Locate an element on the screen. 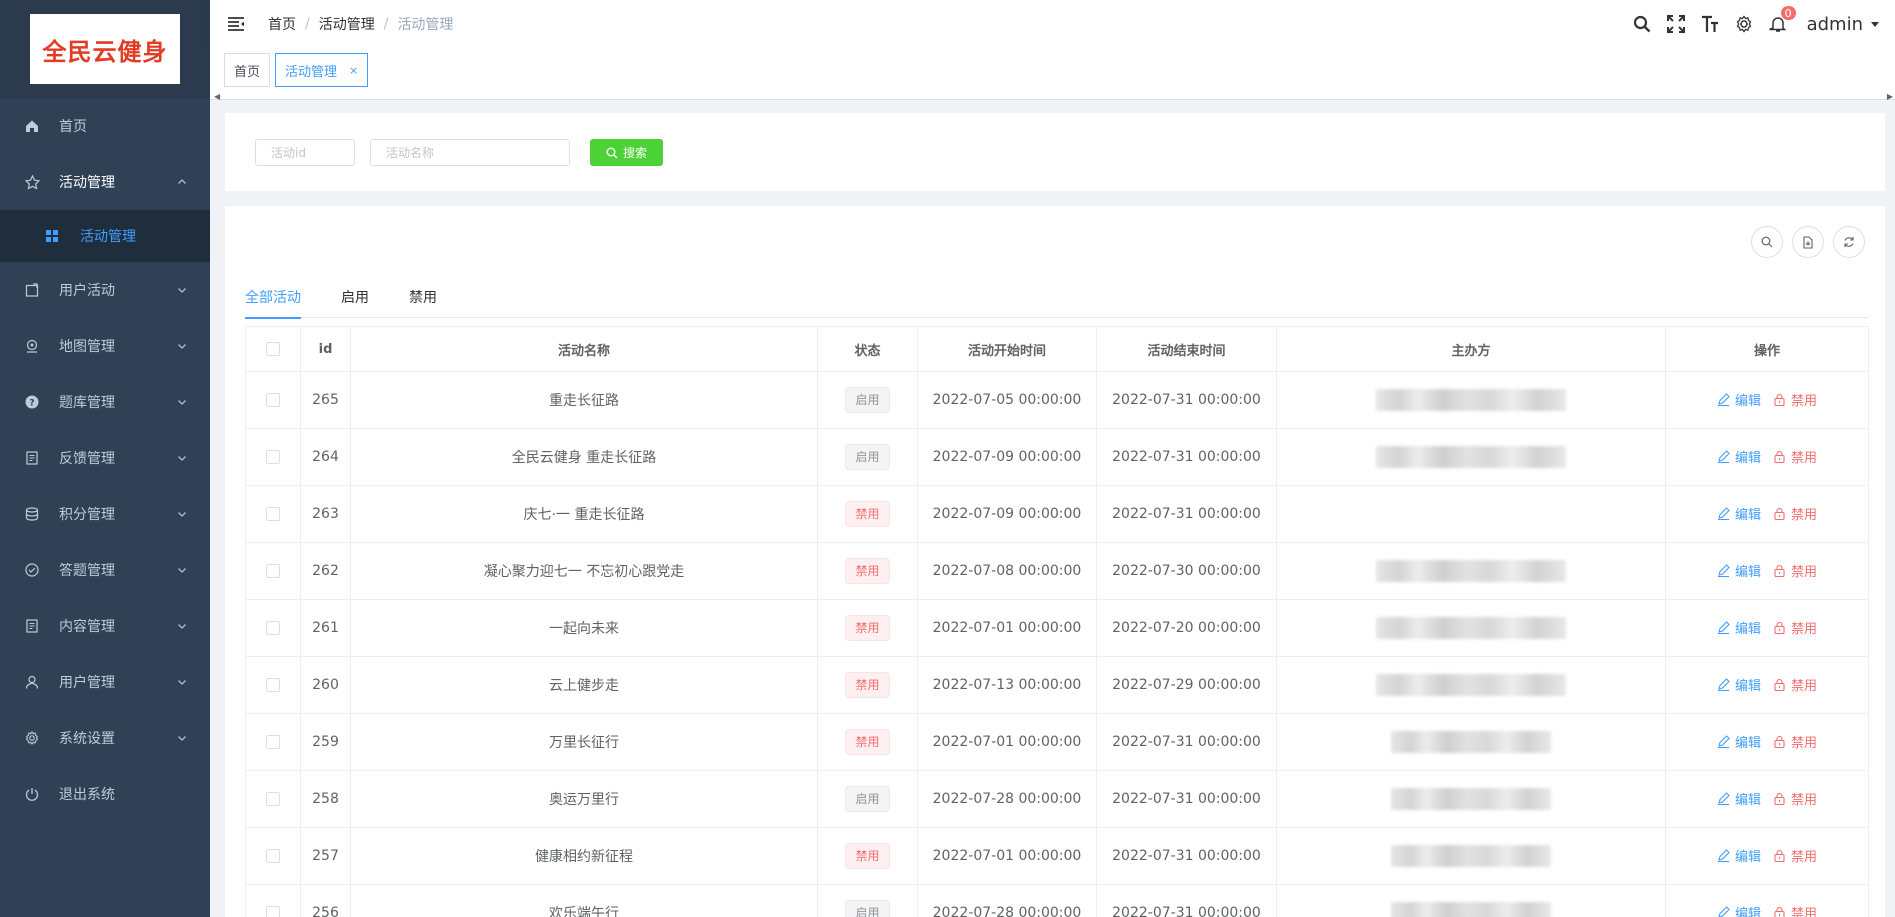  activity-id-input: 活动id is located at coordinates (305, 152).